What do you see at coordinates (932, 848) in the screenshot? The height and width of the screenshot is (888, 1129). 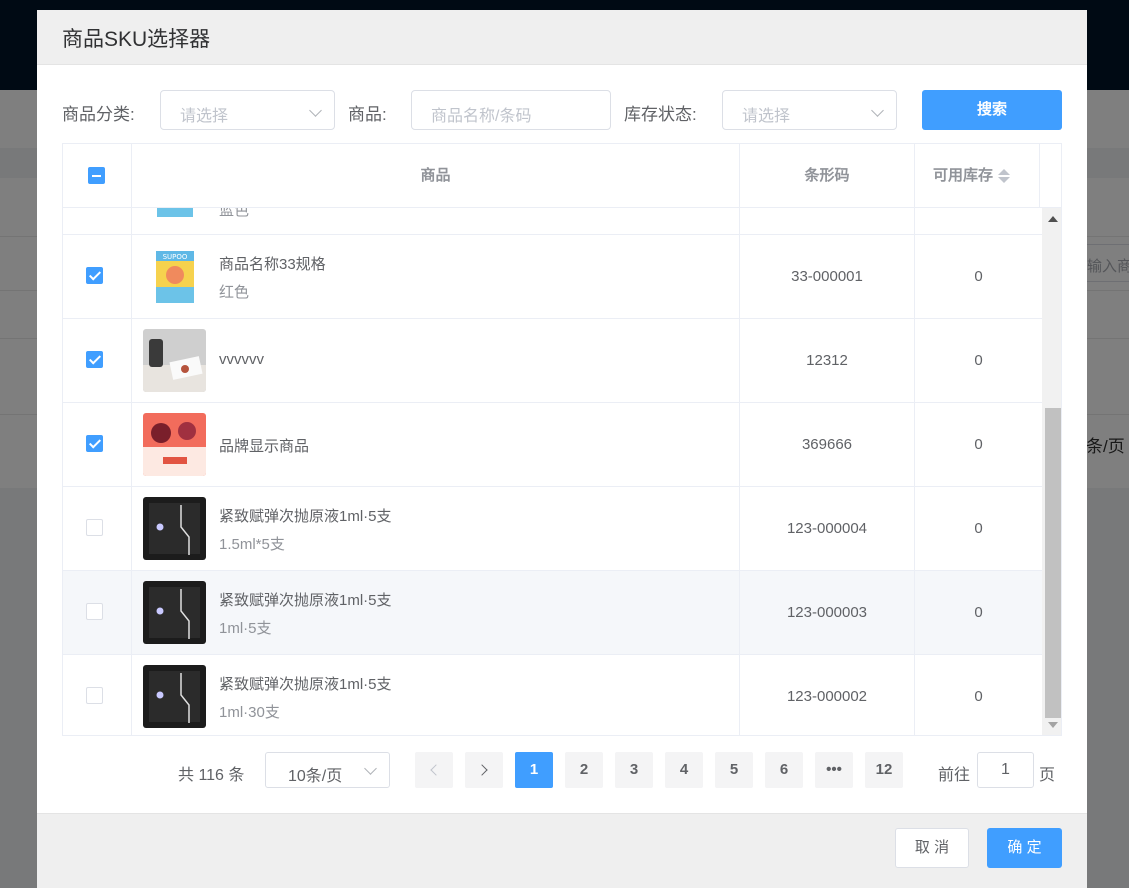 I see `cancel-button: 取 消` at bounding box center [932, 848].